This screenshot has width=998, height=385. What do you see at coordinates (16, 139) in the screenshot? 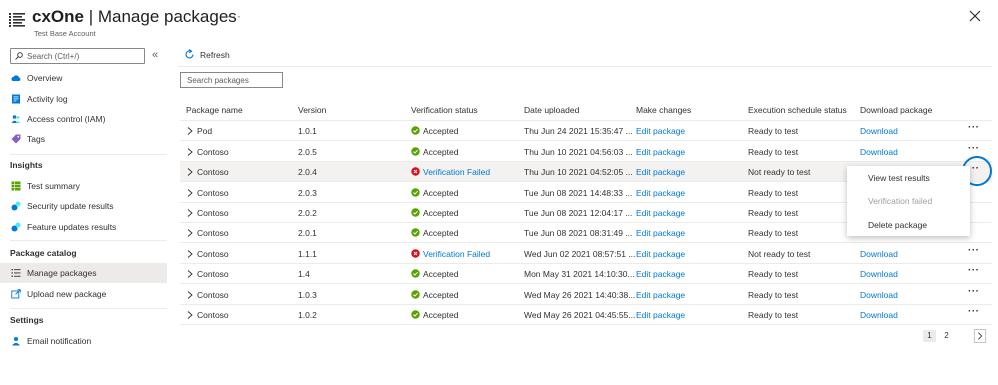
I see `tag-icon` at bounding box center [16, 139].